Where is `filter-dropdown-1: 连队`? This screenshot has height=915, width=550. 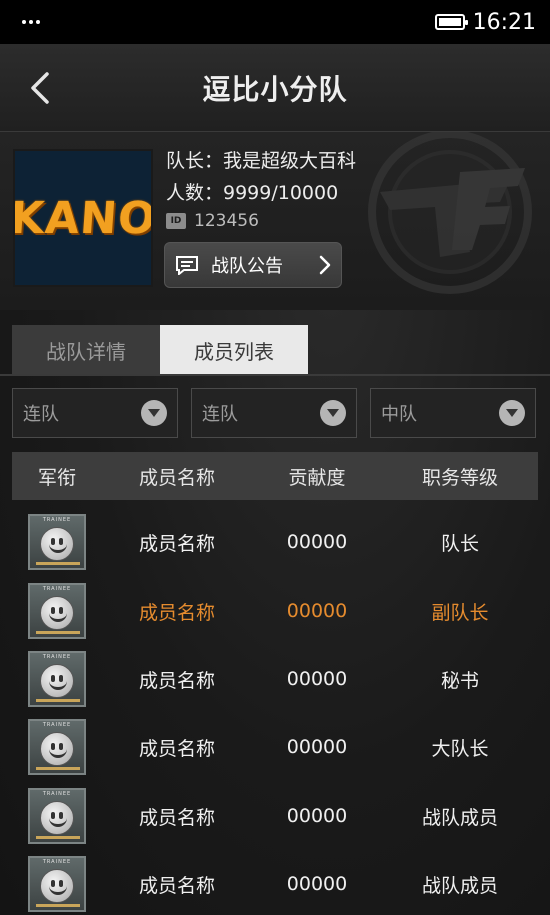 filter-dropdown-1: 连队 is located at coordinates (95, 413).